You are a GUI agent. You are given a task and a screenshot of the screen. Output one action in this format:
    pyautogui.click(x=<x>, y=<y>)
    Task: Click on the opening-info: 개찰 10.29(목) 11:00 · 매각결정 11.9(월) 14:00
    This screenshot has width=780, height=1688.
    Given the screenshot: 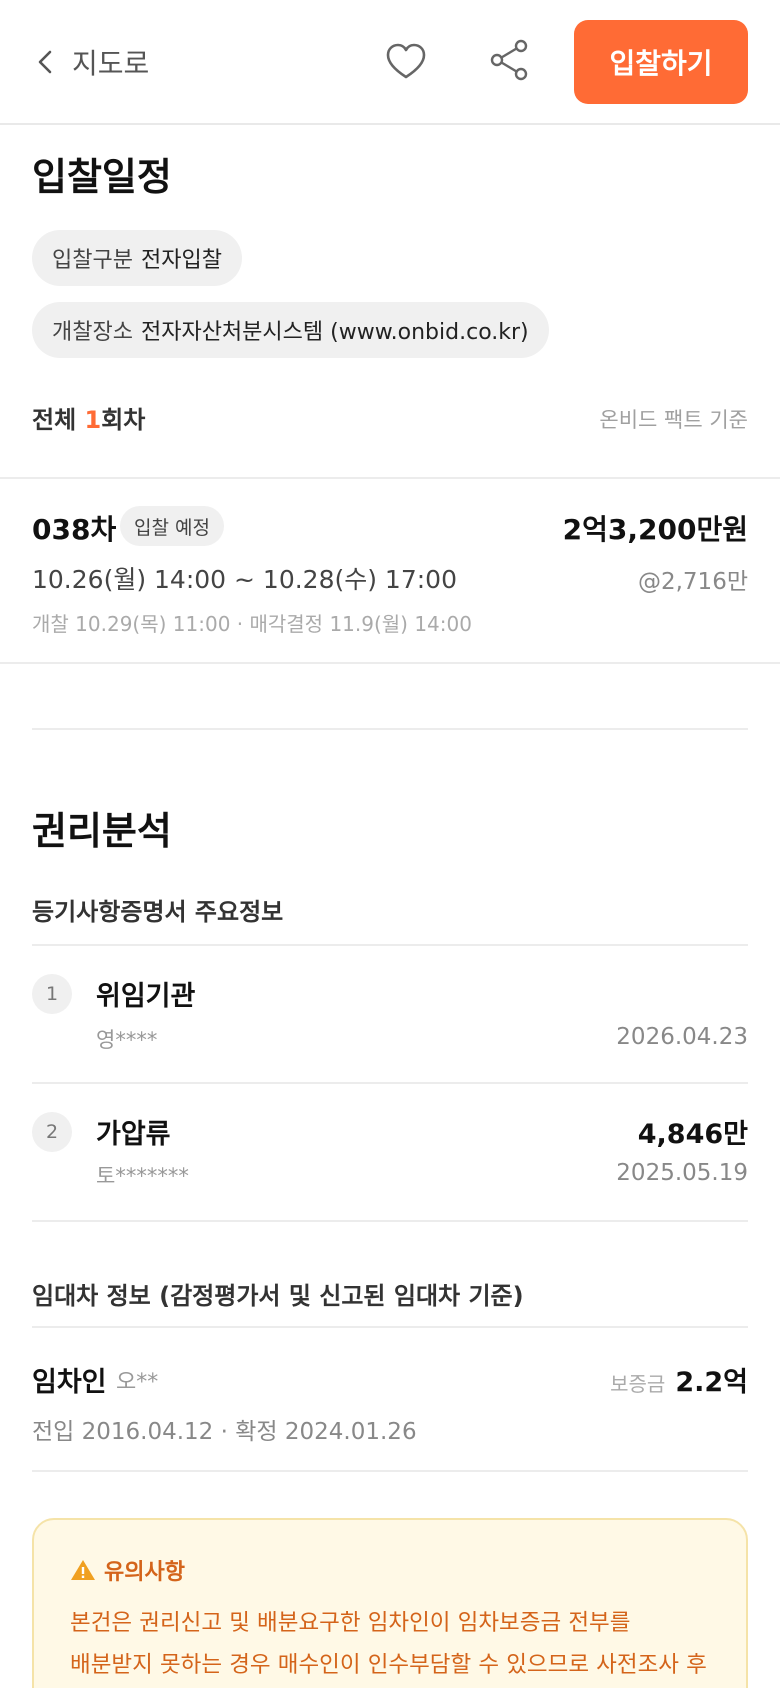 What is the action you would take?
    pyautogui.click(x=252, y=624)
    